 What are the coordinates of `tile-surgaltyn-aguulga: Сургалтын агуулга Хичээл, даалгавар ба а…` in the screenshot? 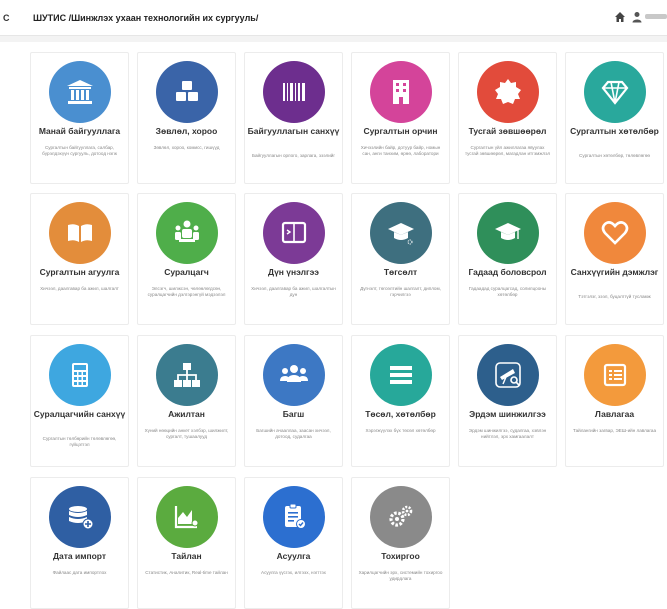 It's located at (79, 259).